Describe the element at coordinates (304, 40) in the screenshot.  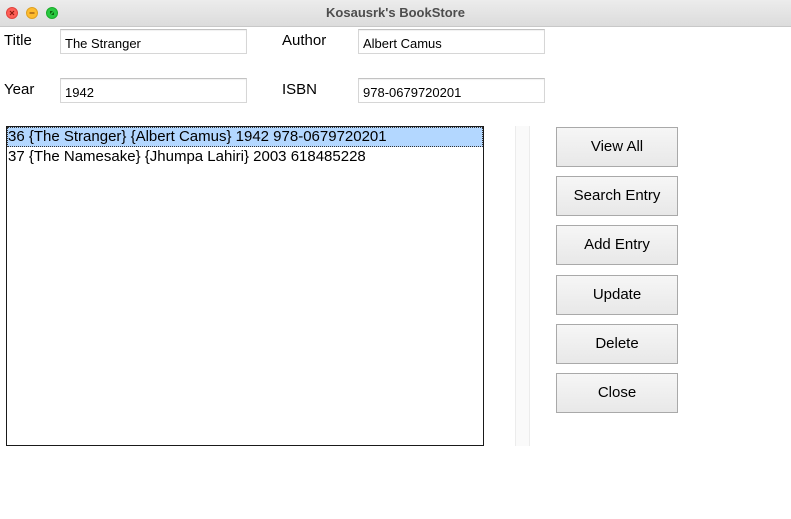
I see `author-label: Author` at that location.